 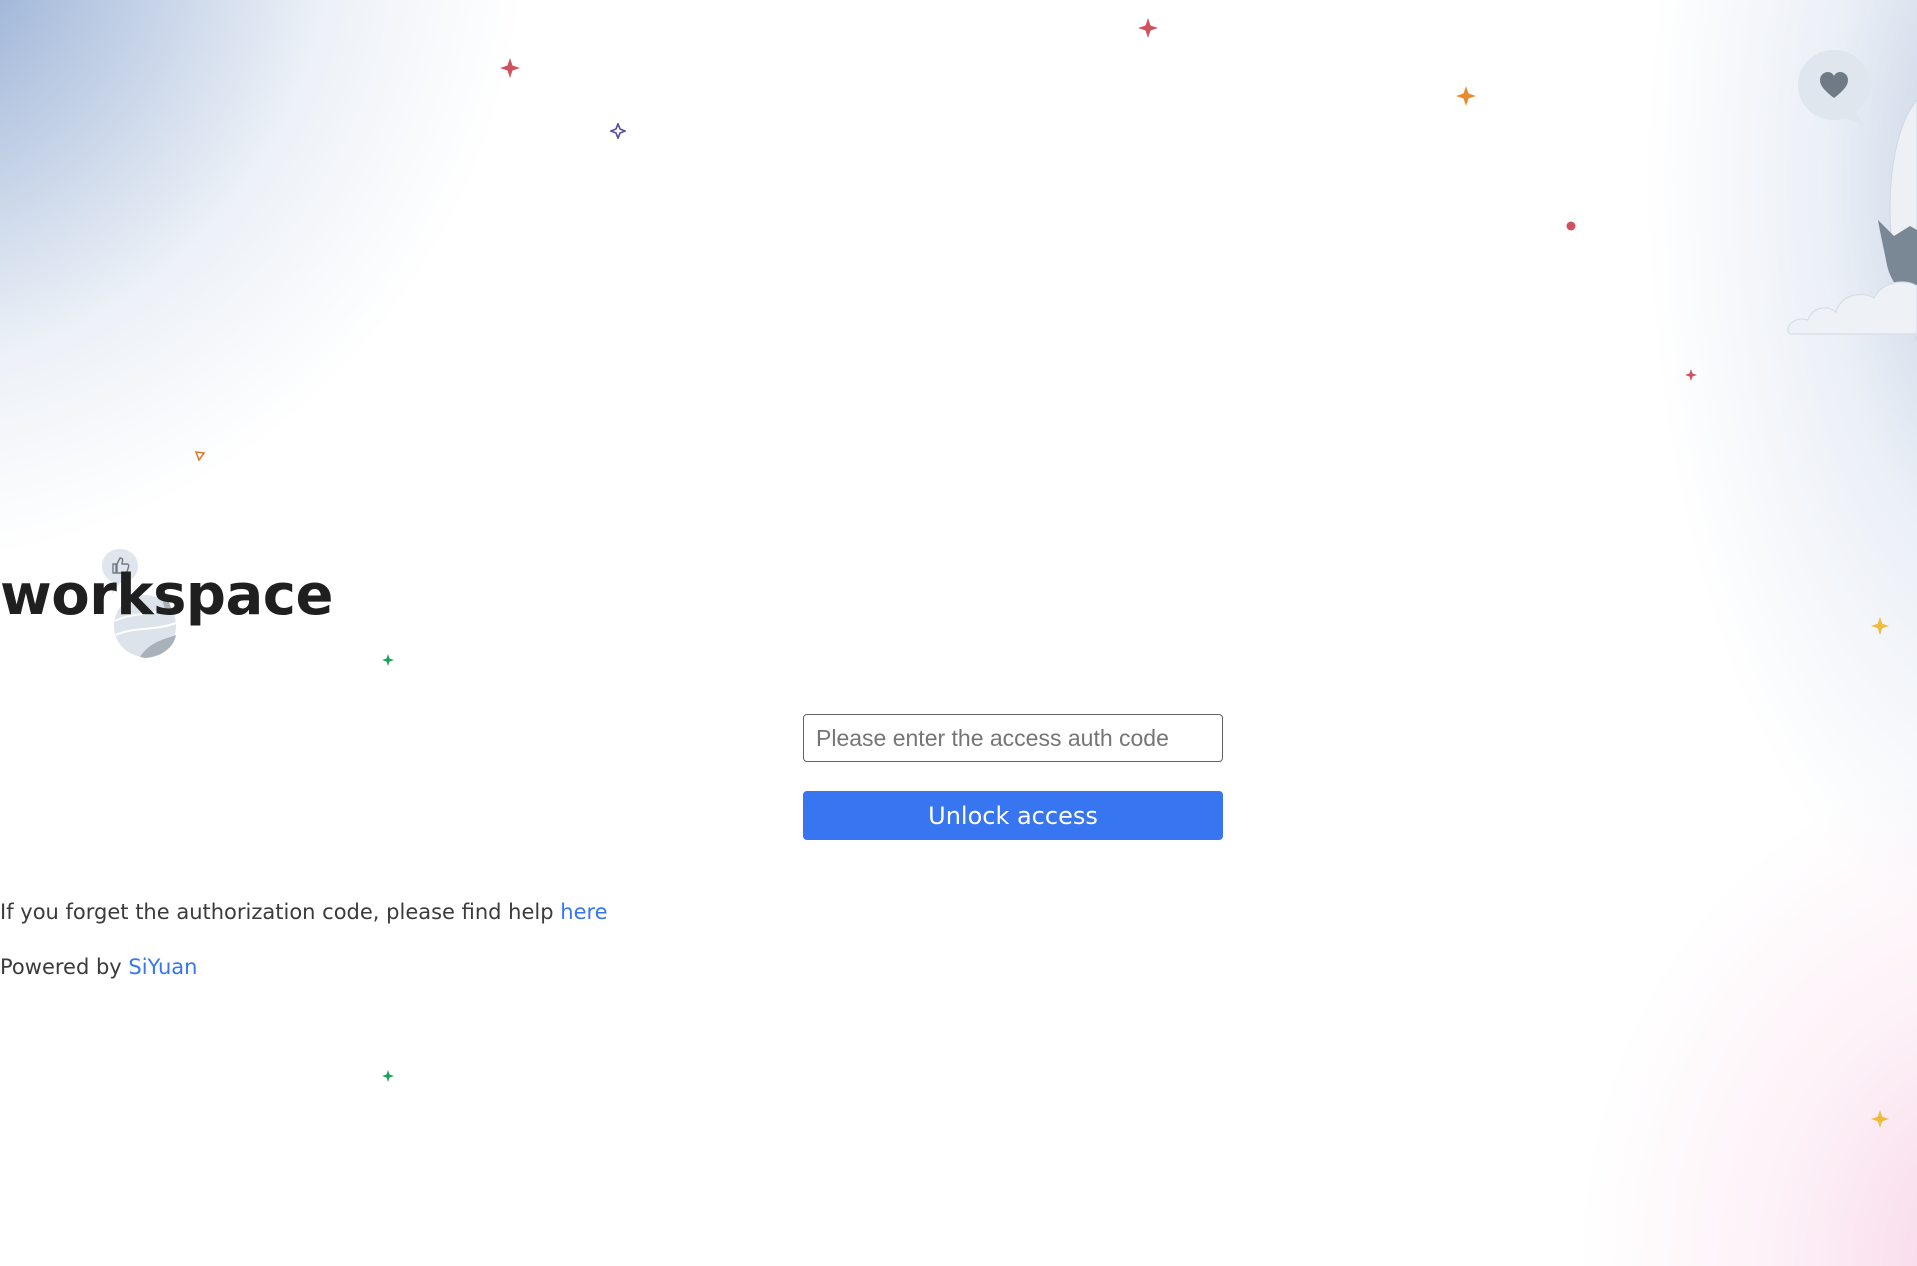 What do you see at coordinates (1013, 738) in the screenshot?
I see `auth-code-input` at bounding box center [1013, 738].